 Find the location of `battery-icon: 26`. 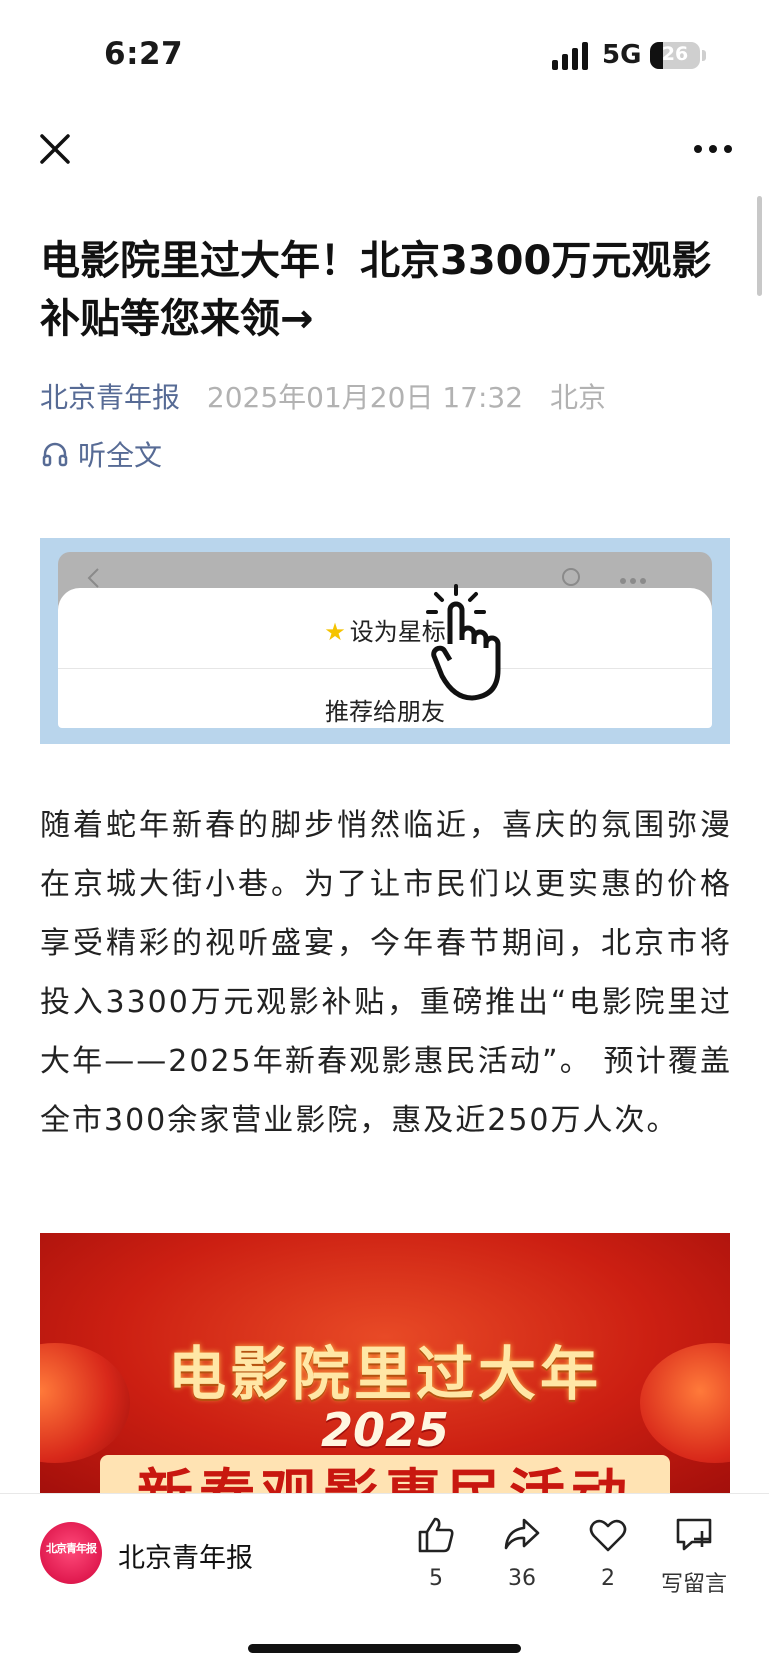

battery-icon: 26 is located at coordinates (675, 55).